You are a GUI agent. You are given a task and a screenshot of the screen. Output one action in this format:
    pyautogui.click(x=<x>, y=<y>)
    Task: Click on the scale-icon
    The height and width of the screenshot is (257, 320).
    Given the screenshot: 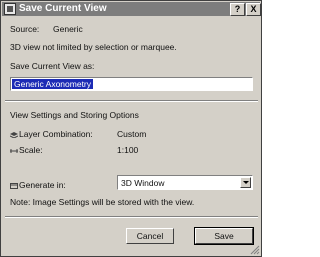 What is the action you would take?
    pyautogui.click(x=14, y=150)
    